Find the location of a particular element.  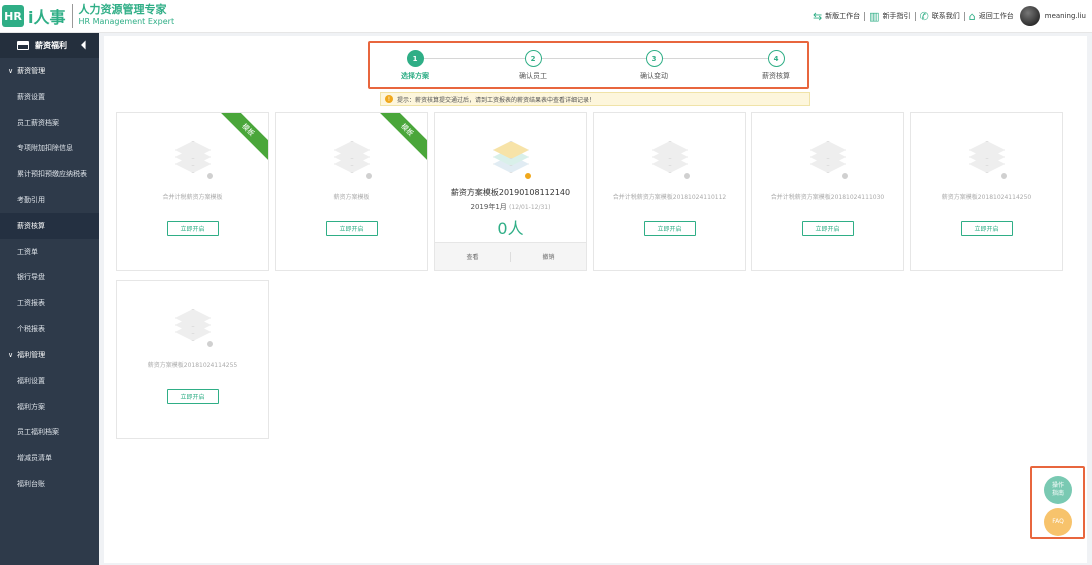

sidebar-group-label: 福利管理 is located at coordinates (31, 354).